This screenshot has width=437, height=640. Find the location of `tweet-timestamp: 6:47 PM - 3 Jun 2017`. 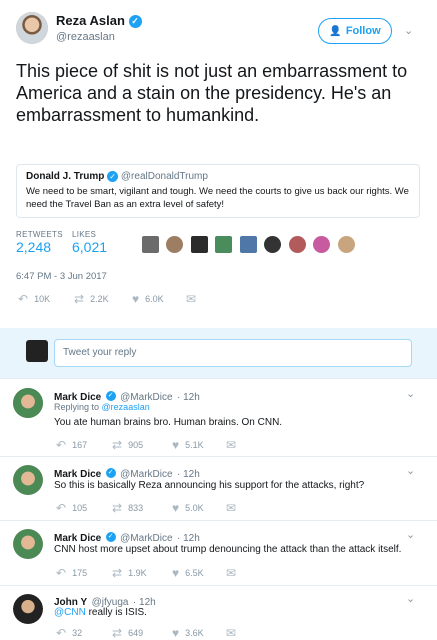

tweet-timestamp: 6:47 PM - 3 Jun 2017 is located at coordinates (61, 276).